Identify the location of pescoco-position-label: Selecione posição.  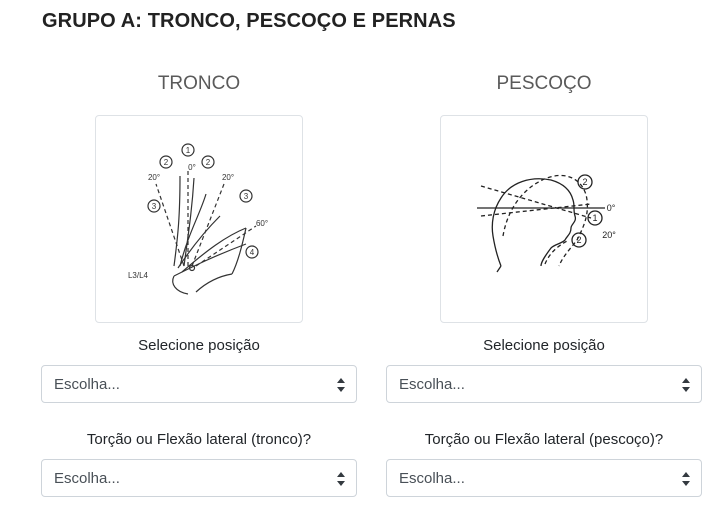
(544, 345).